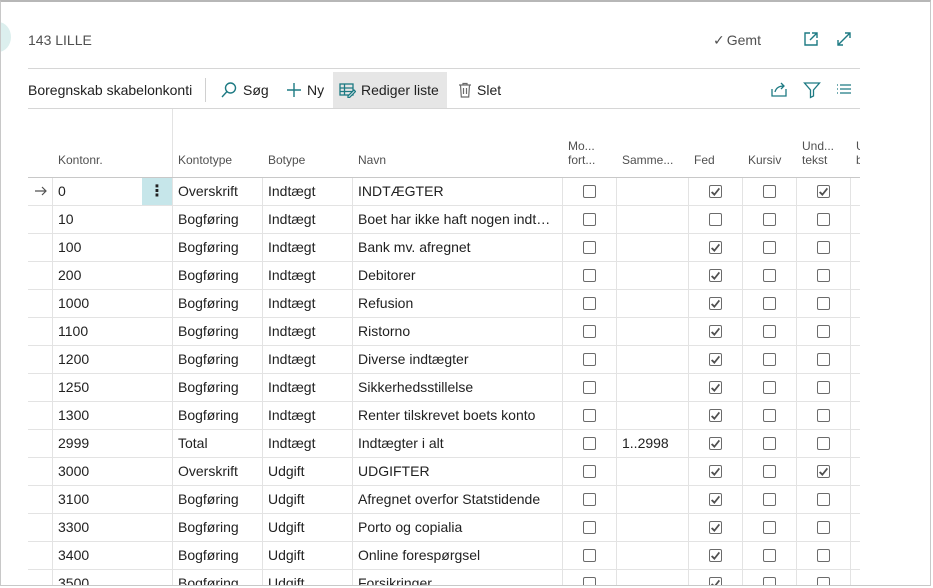 This screenshot has width=933, height=588. Describe the element at coordinates (456, 303) in the screenshot. I see `cell-name: Refusion` at that location.